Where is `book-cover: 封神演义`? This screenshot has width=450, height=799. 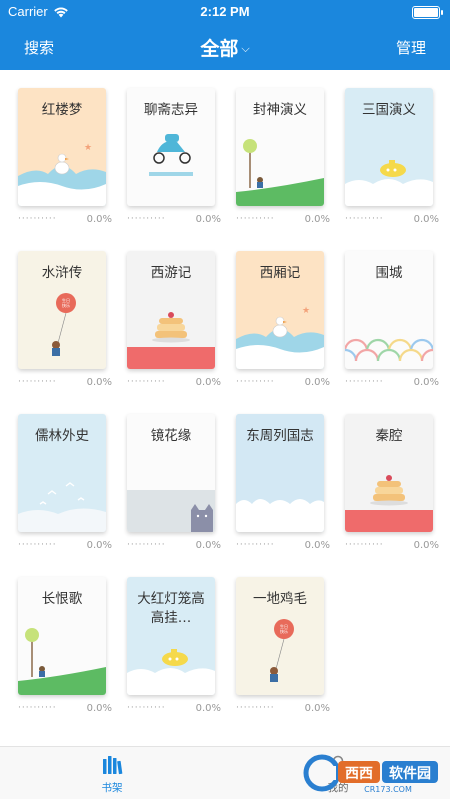
book-cover: 封神演义 is located at coordinates (280, 147).